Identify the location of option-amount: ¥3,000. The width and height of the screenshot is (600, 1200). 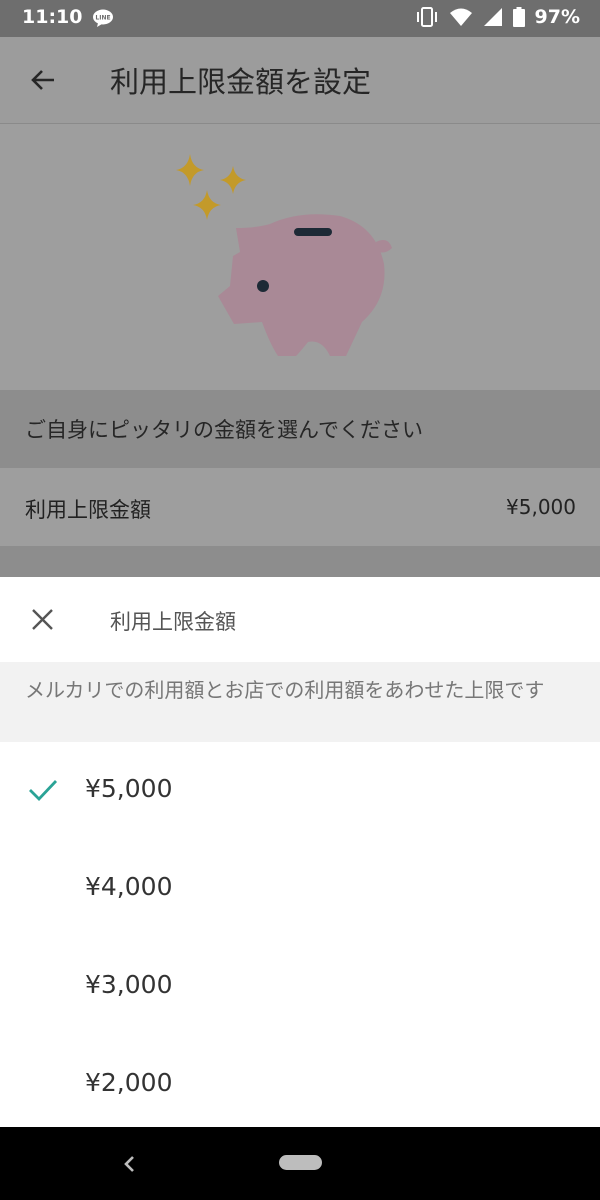
(129, 984).